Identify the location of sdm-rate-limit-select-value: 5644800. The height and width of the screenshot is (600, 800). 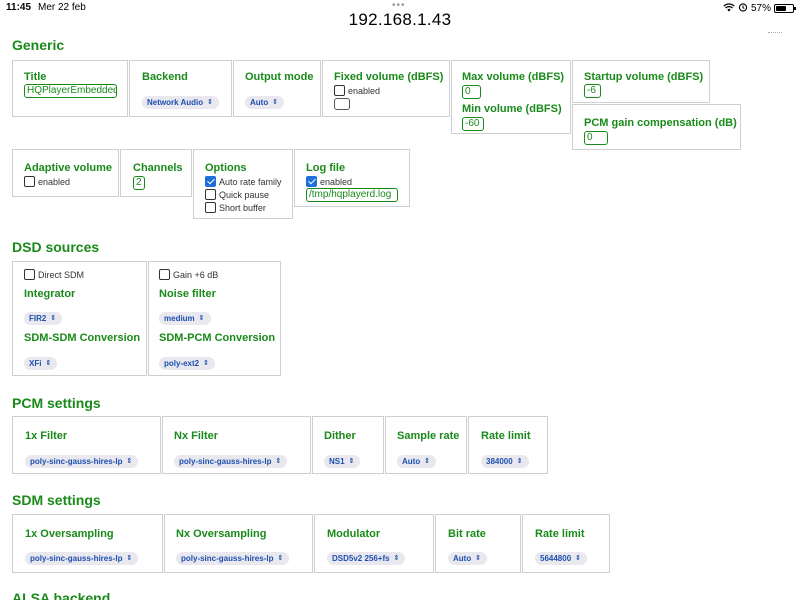
(556, 558).